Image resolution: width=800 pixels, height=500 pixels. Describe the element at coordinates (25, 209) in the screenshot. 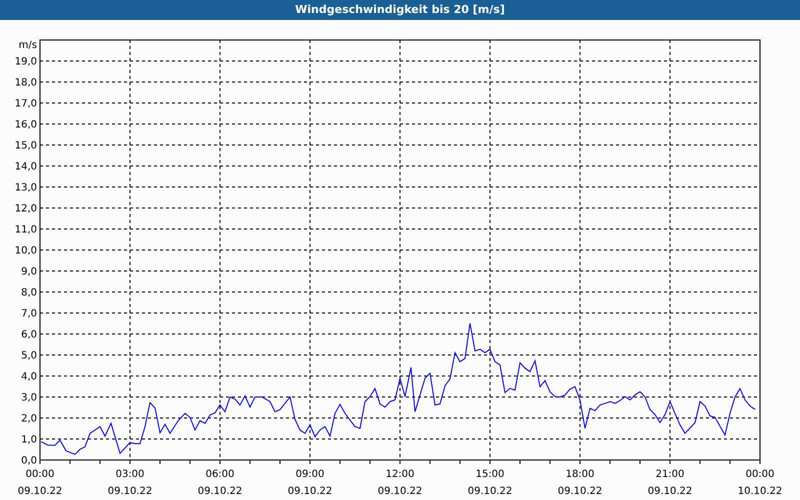

I see `y-tick-label: 12,0` at that location.